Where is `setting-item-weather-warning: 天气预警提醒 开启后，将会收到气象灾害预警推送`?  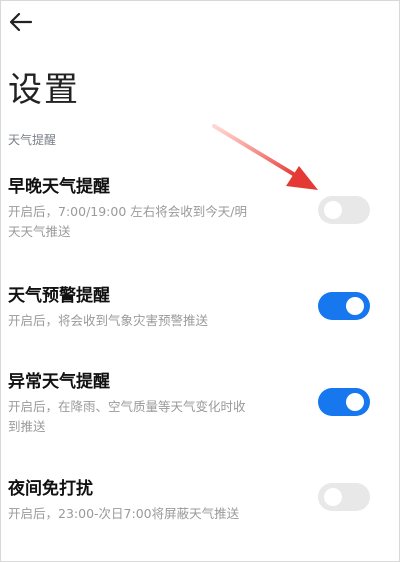 setting-item-weather-warning: 天气预警提醒 开启后，将会收到气象灾害预警推送 is located at coordinates (158, 308).